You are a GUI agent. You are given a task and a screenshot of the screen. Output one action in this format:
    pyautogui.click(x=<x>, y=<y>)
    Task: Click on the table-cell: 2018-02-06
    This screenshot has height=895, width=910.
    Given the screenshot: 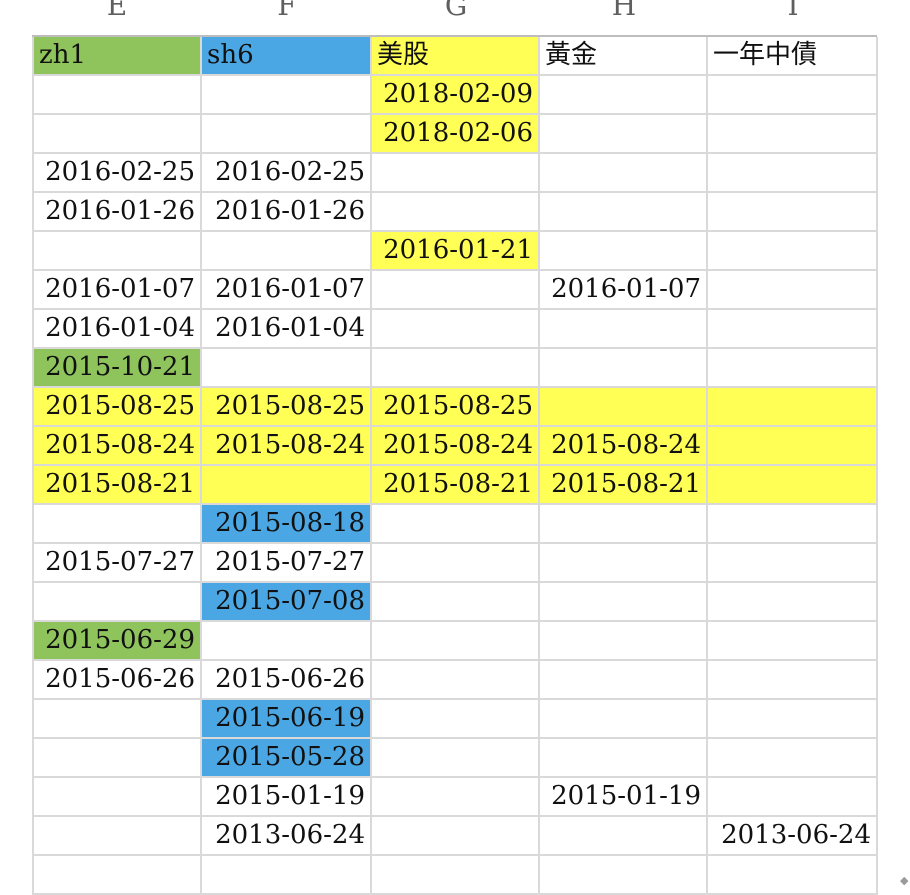 What is the action you would take?
    pyautogui.click(x=456, y=134)
    